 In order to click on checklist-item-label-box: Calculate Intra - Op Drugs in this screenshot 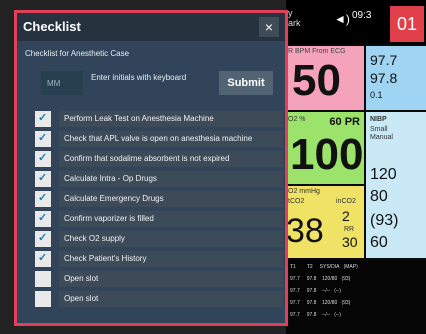, I will do `click(171, 179)`.